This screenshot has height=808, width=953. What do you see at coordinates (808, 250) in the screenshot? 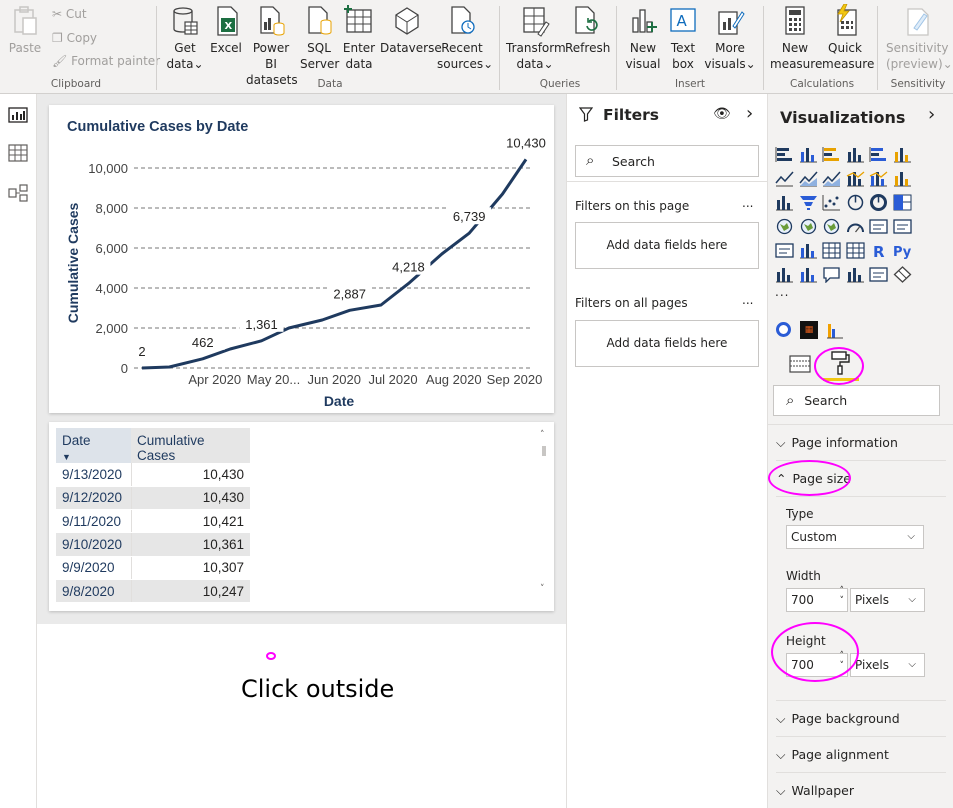
I see `slicer-icon` at bounding box center [808, 250].